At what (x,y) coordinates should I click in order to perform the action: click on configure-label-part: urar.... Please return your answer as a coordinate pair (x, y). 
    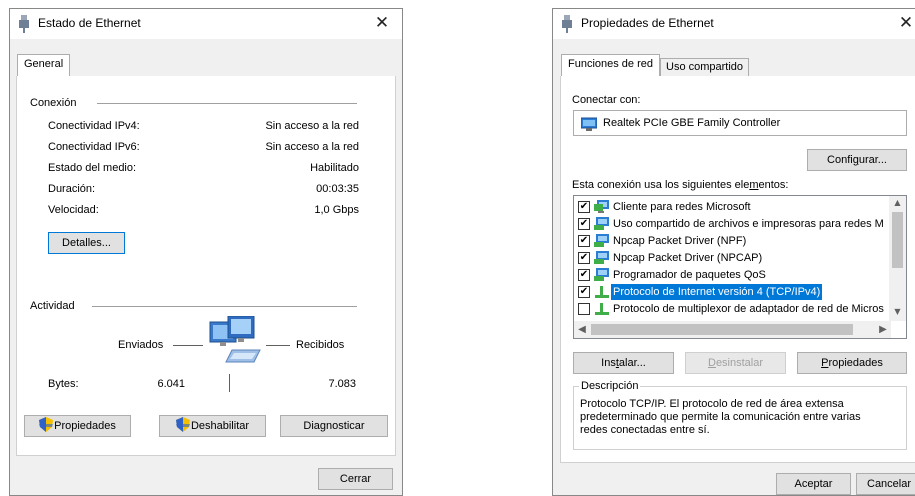
    Looking at the image, I should click on (872, 160).